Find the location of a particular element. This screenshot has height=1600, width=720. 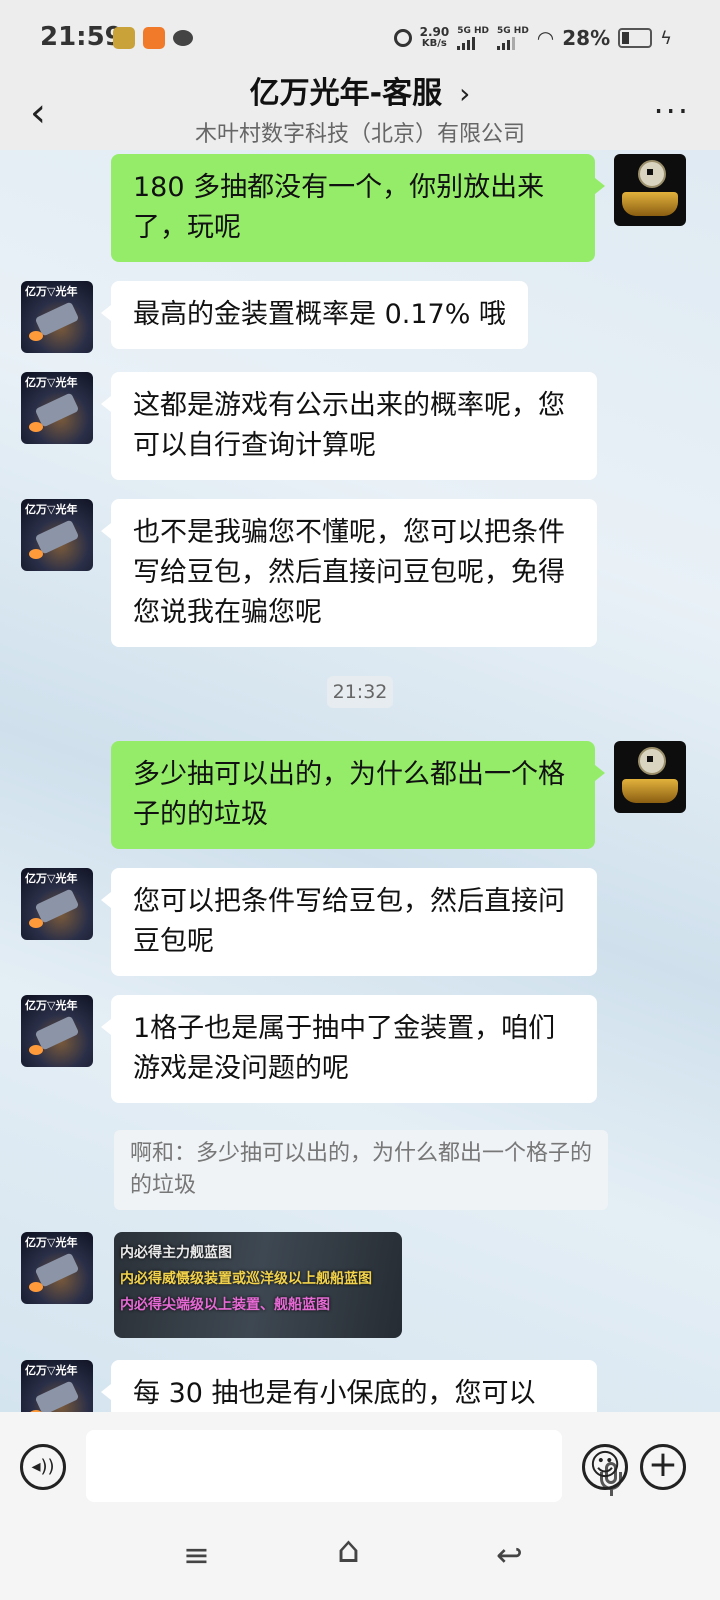

sim2-label: 5G HD is located at coordinates (513, 30).